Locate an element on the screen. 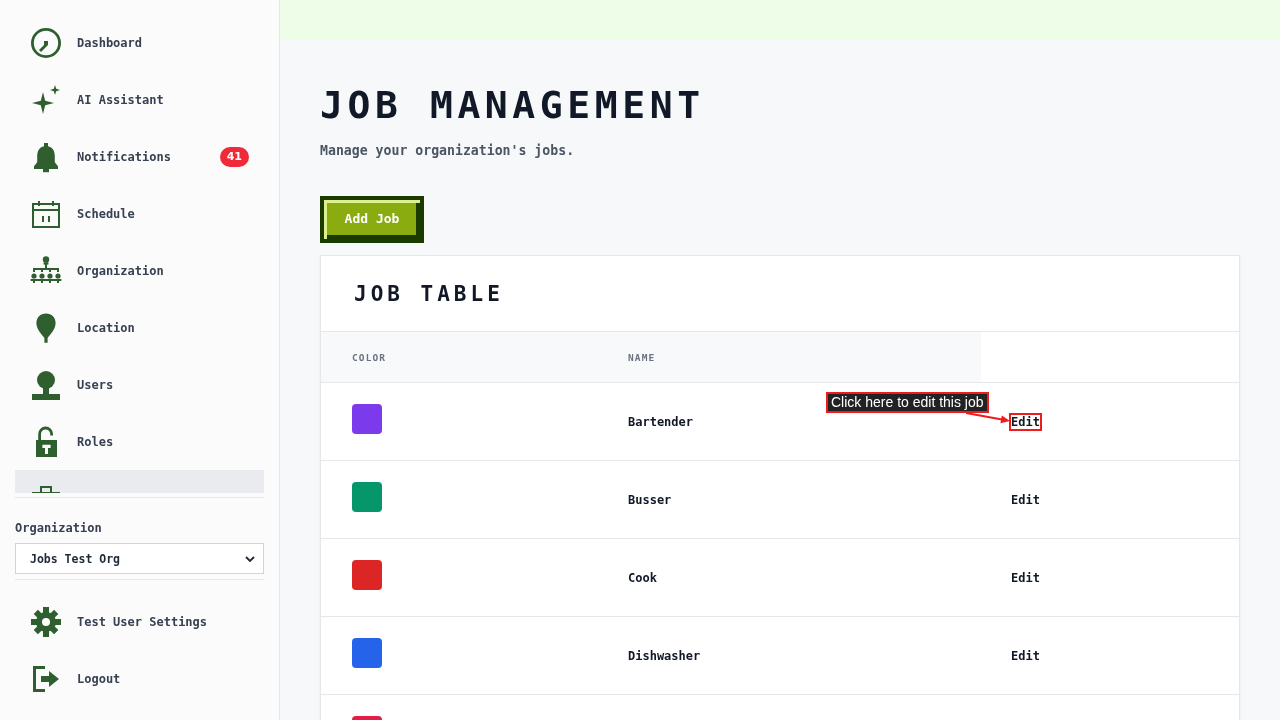 The width and height of the screenshot is (1280, 720). organization-select: Jobs Test Org is located at coordinates (139, 558).